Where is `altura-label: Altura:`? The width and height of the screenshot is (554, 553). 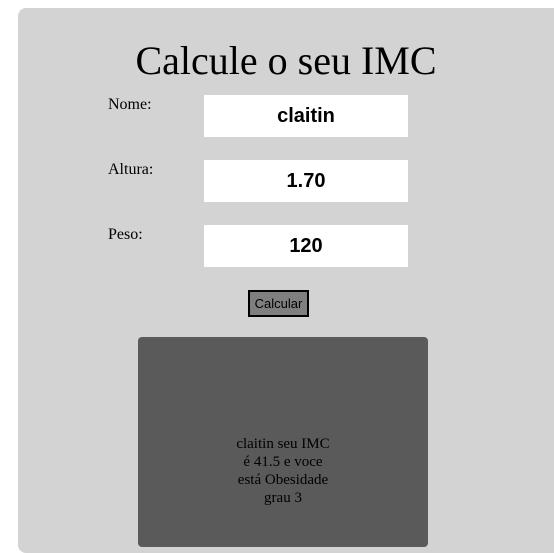
altura-label: Altura: is located at coordinates (131, 169).